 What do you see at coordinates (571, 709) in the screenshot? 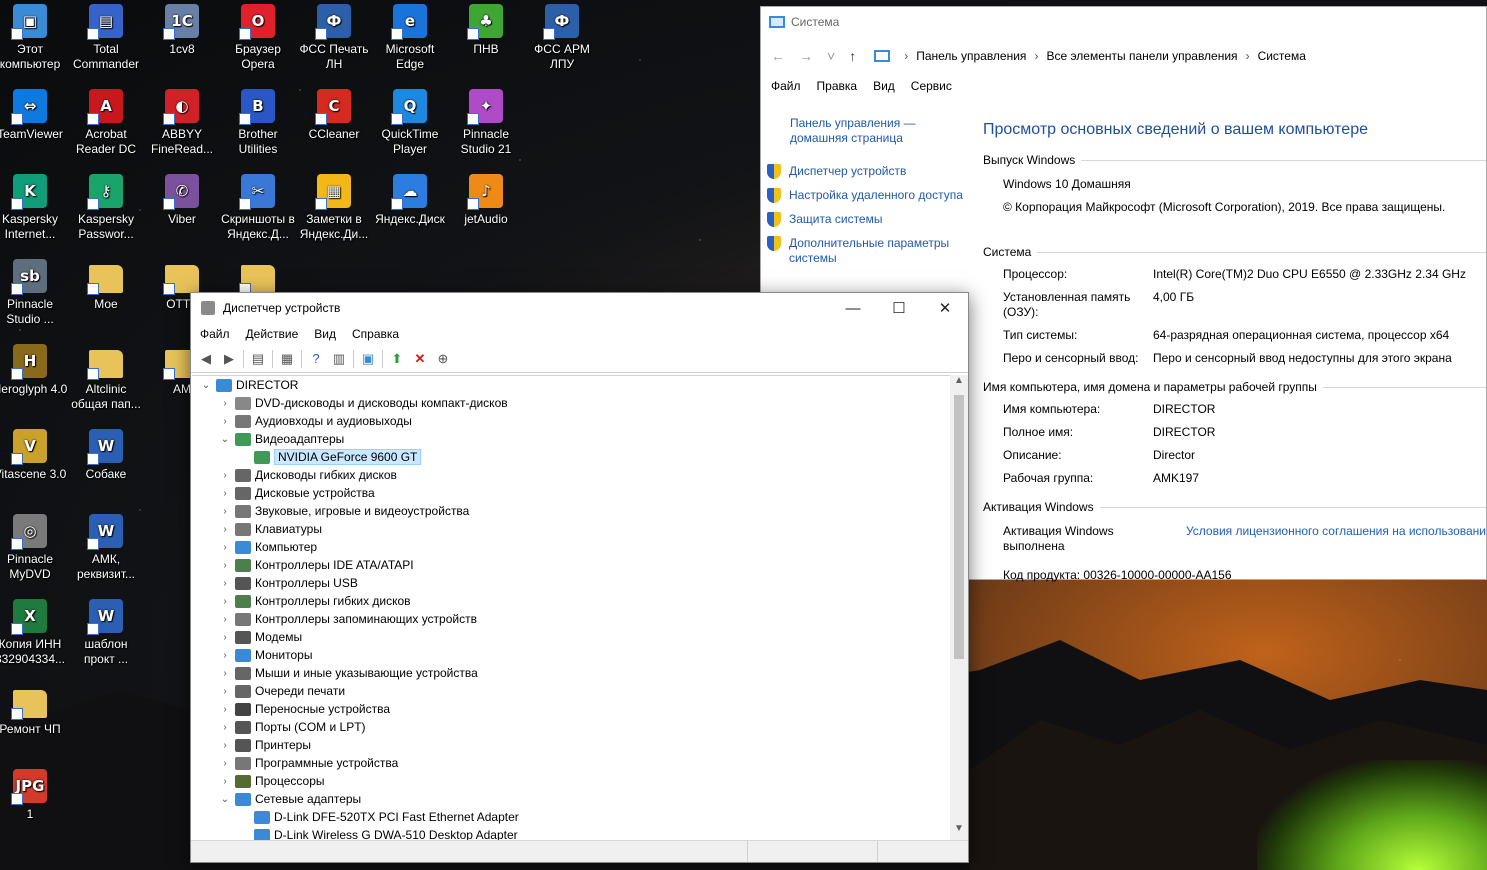
I see `tree-category: › Переносные устройства` at bounding box center [571, 709].